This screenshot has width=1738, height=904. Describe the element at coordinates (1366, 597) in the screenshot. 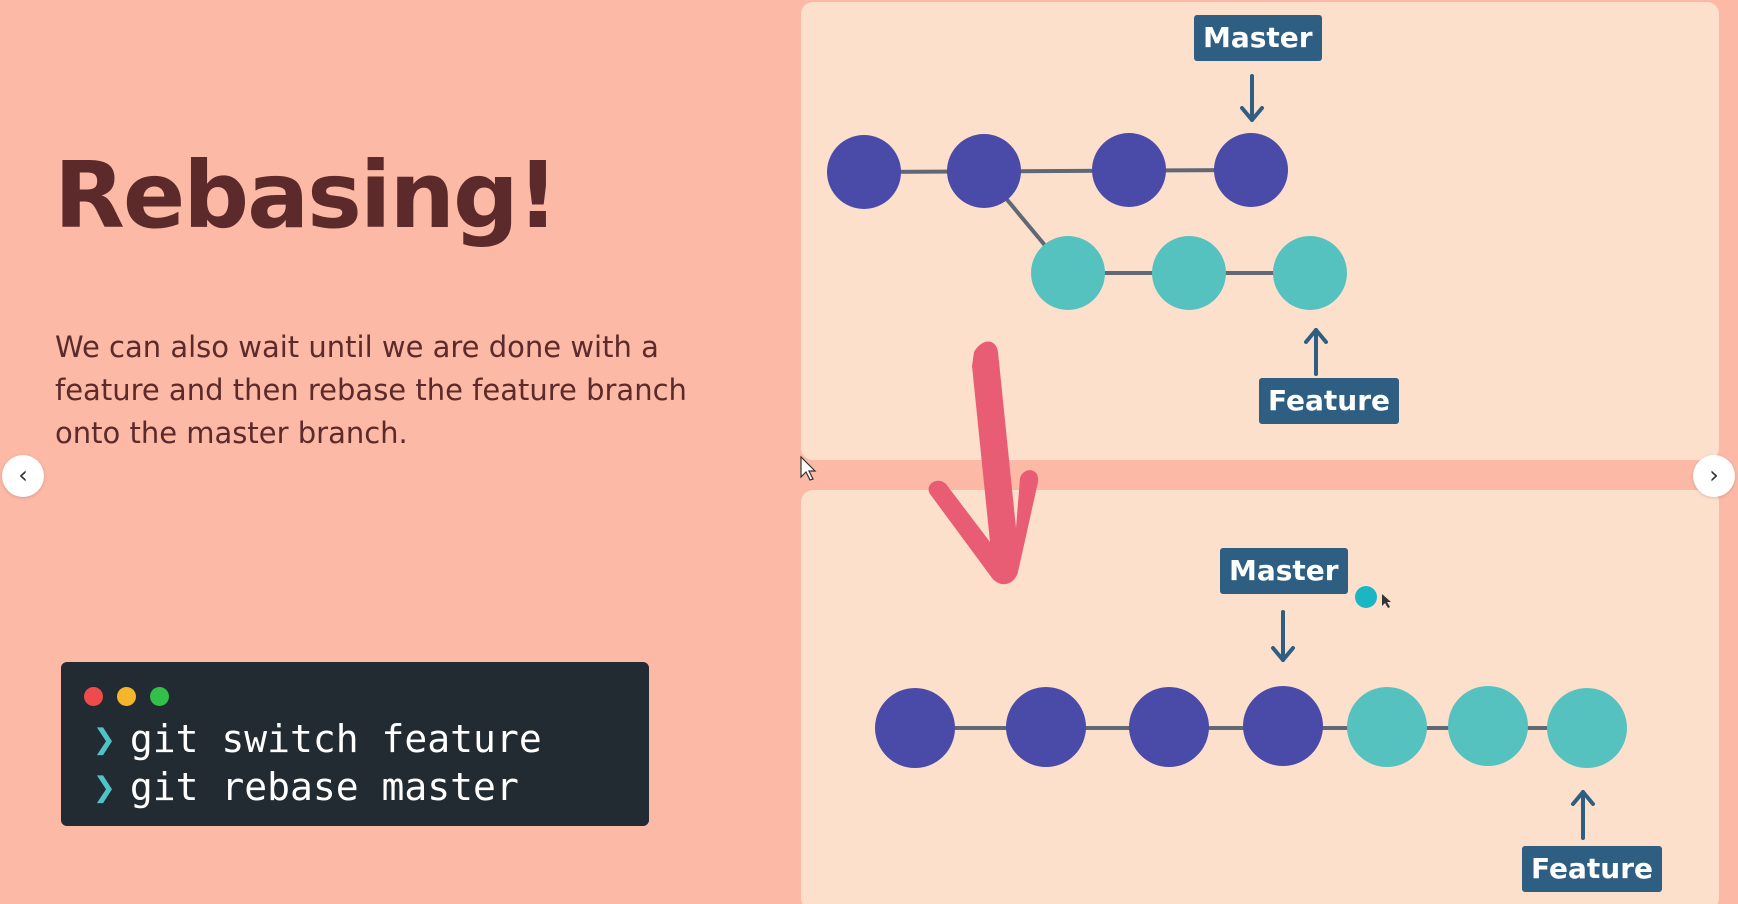

I see `laser-pointer-dot` at that location.